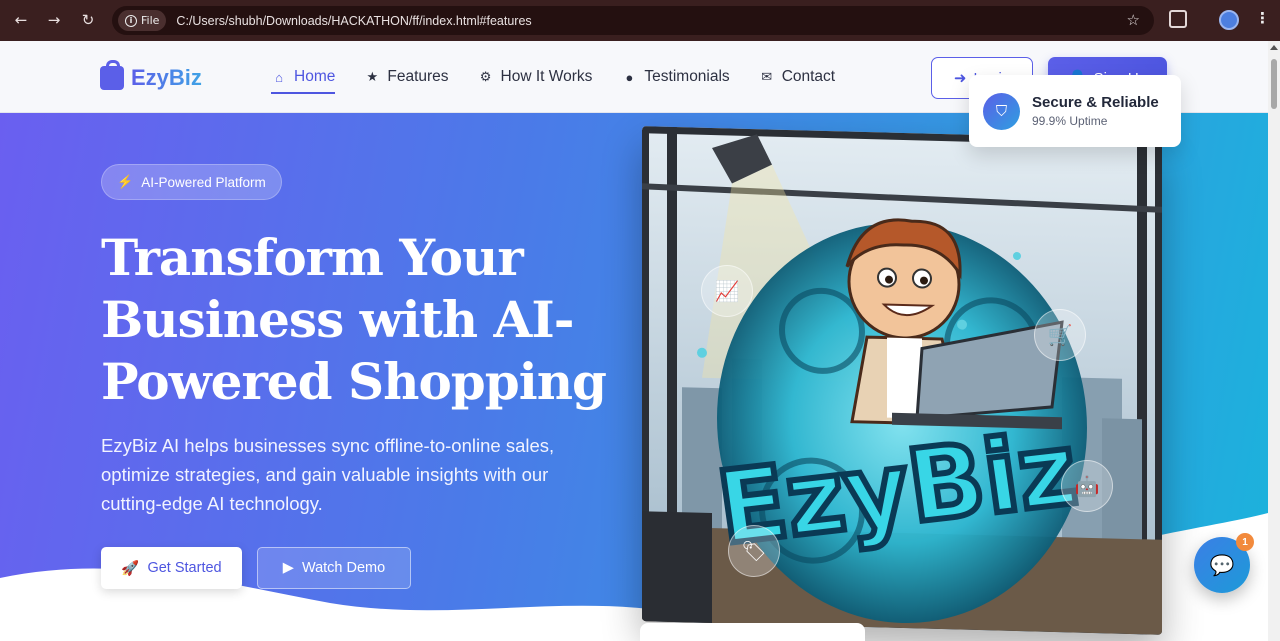 The height and width of the screenshot is (641, 1280). Describe the element at coordinates (21, 20) in the screenshot. I see `back-arrow-icon: ←` at that location.